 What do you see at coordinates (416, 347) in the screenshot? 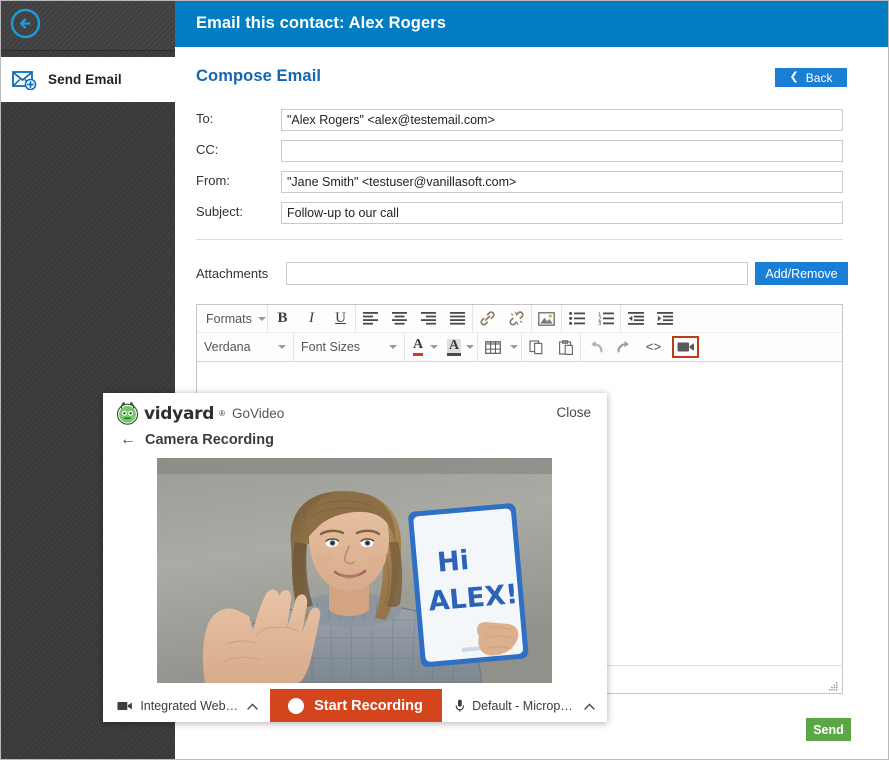
I see `text-color-button: A` at bounding box center [416, 347].